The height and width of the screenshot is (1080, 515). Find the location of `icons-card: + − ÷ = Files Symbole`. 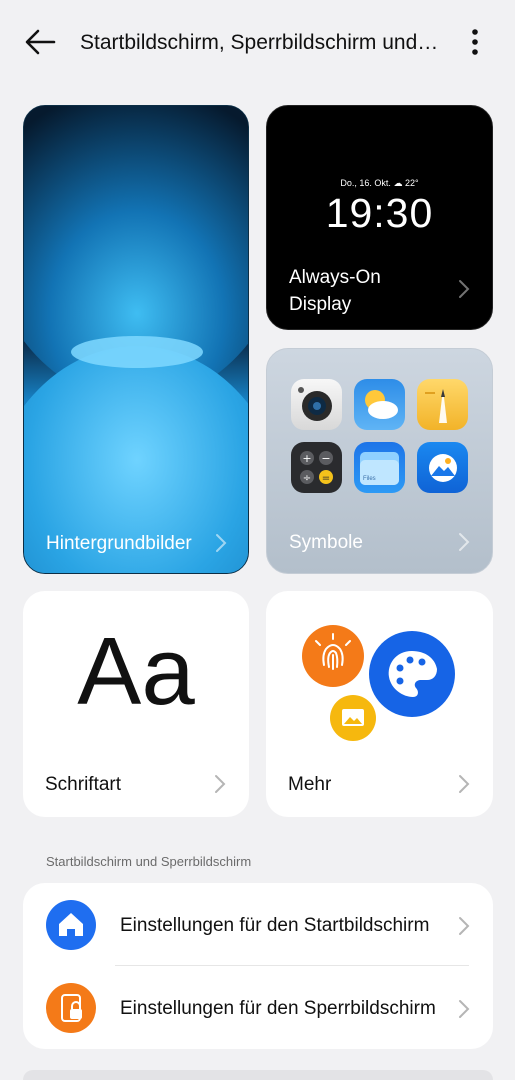

icons-card: + − ÷ = Files Symbole is located at coordinates (379, 461).